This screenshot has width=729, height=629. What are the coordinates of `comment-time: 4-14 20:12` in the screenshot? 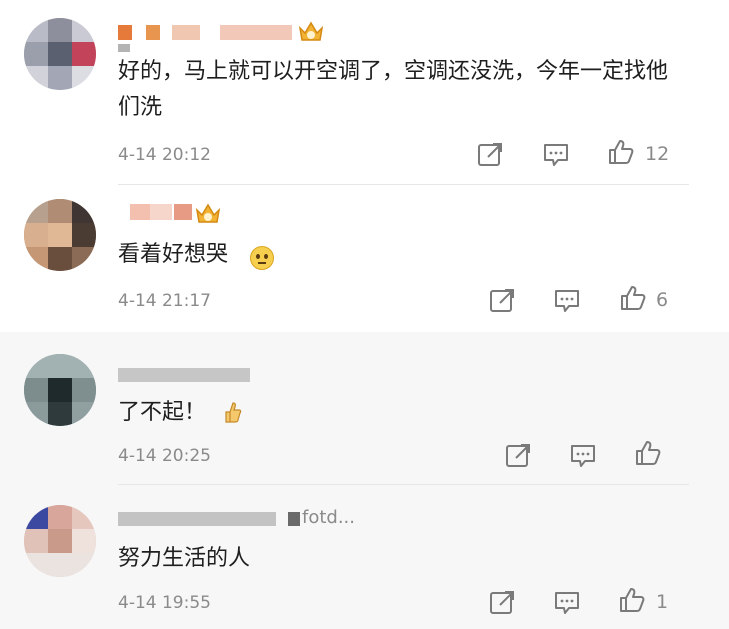 It's located at (164, 155).